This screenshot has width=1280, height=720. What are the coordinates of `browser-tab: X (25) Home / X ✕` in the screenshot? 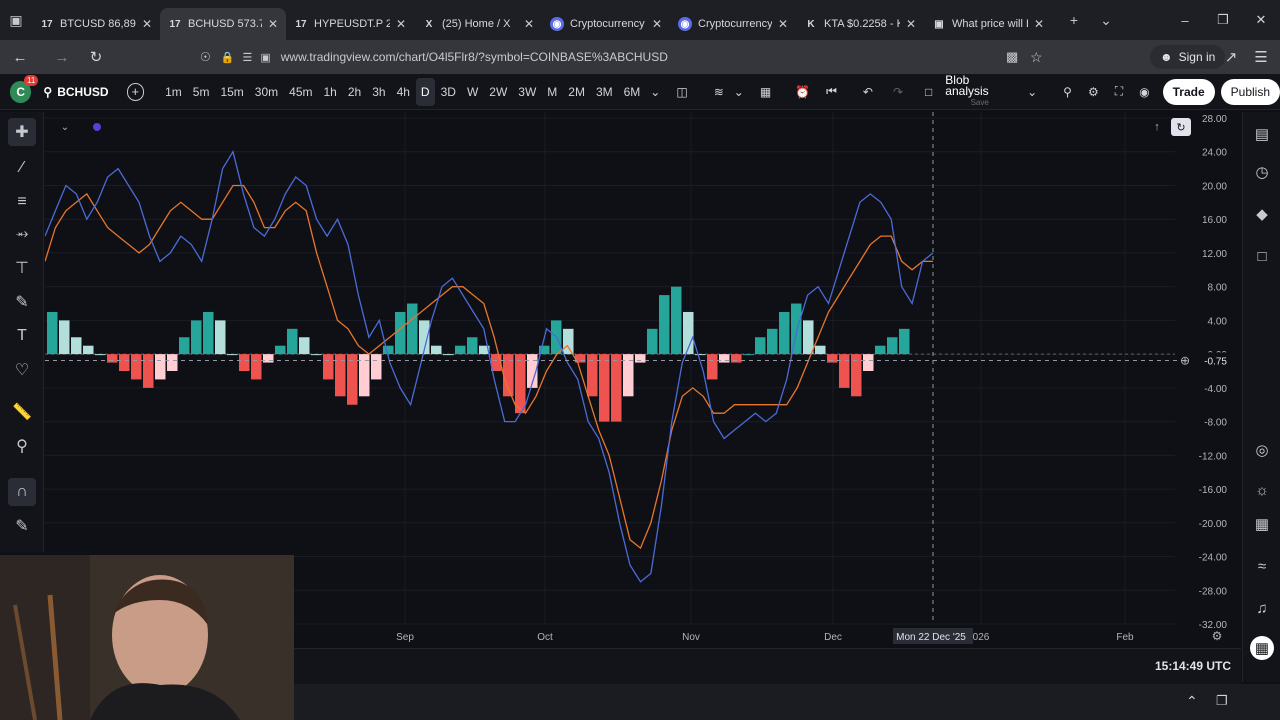 It's located at (478, 24).